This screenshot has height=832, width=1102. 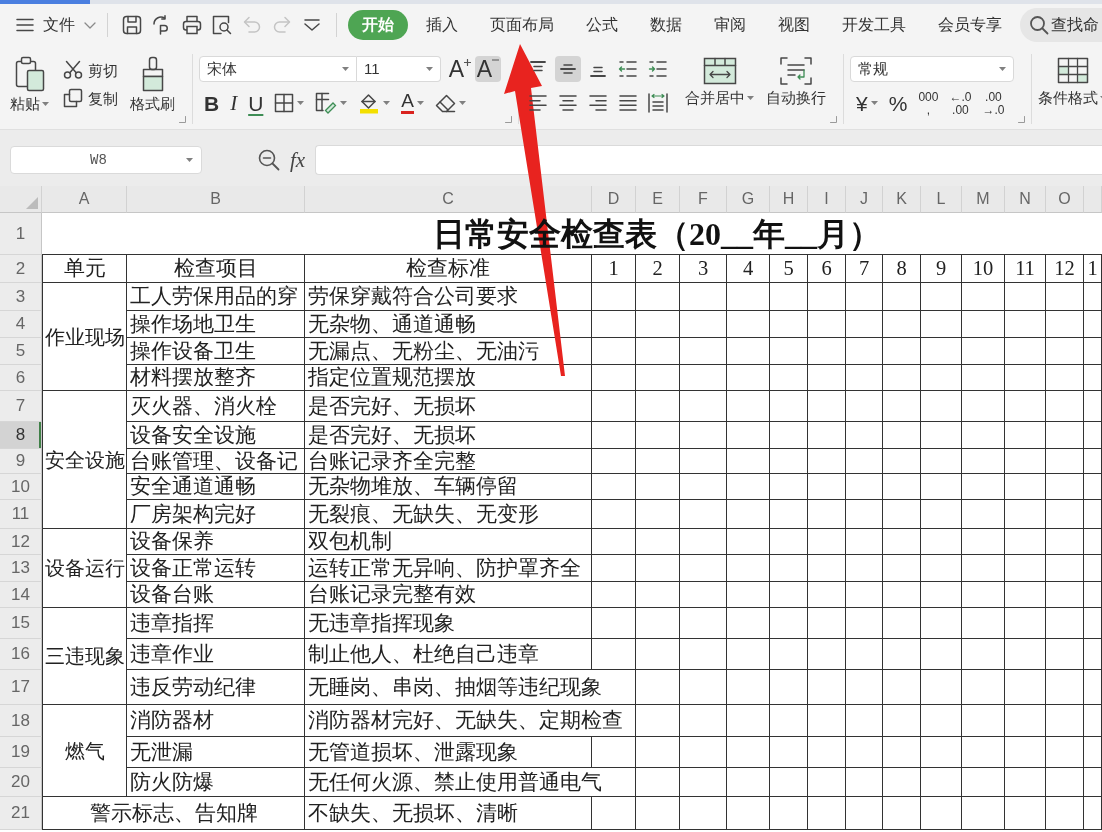 What do you see at coordinates (442, 25) in the screenshot?
I see `ribbon-tab: 插入` at bounding box center [442, 25].